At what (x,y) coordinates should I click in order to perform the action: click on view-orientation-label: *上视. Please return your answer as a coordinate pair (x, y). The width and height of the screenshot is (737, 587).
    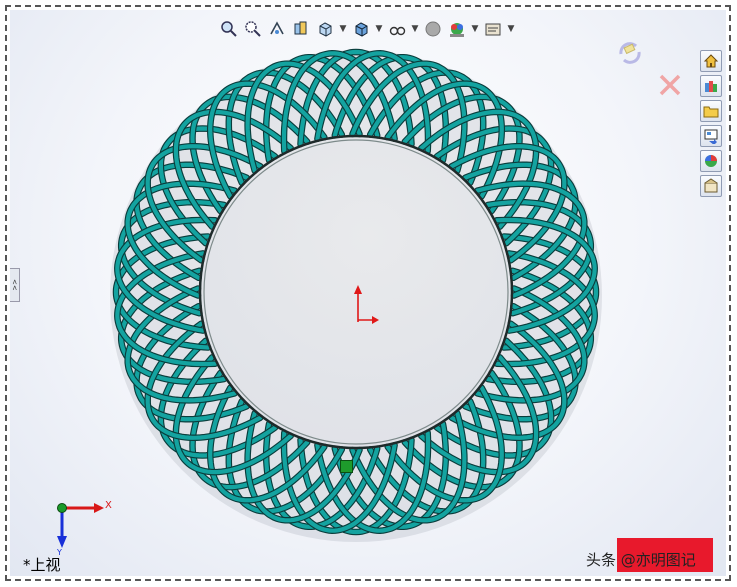
    Looking at the image, I should click on (42, 565).